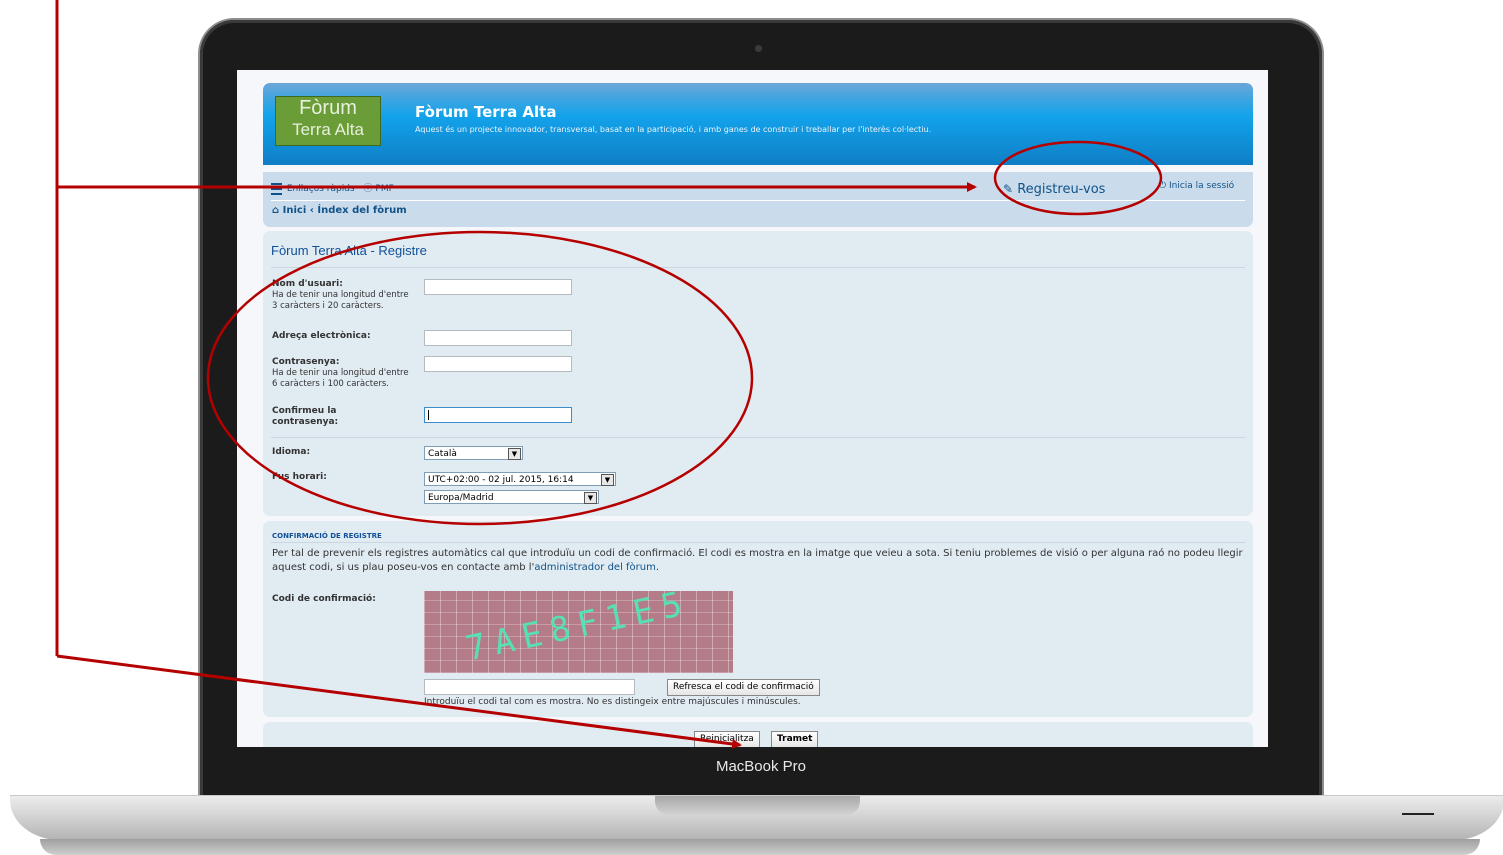 The image size is (1503, 855). I want to click on power-icon: ⏻, so click(1163, 186).